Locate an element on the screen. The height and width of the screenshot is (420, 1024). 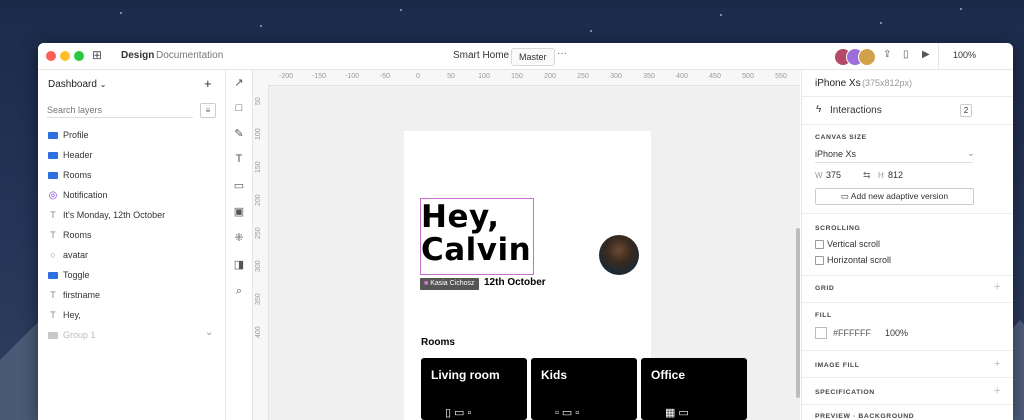
canvas-size-heading: CANVAS SIZE is located at coordinates (841, 137).